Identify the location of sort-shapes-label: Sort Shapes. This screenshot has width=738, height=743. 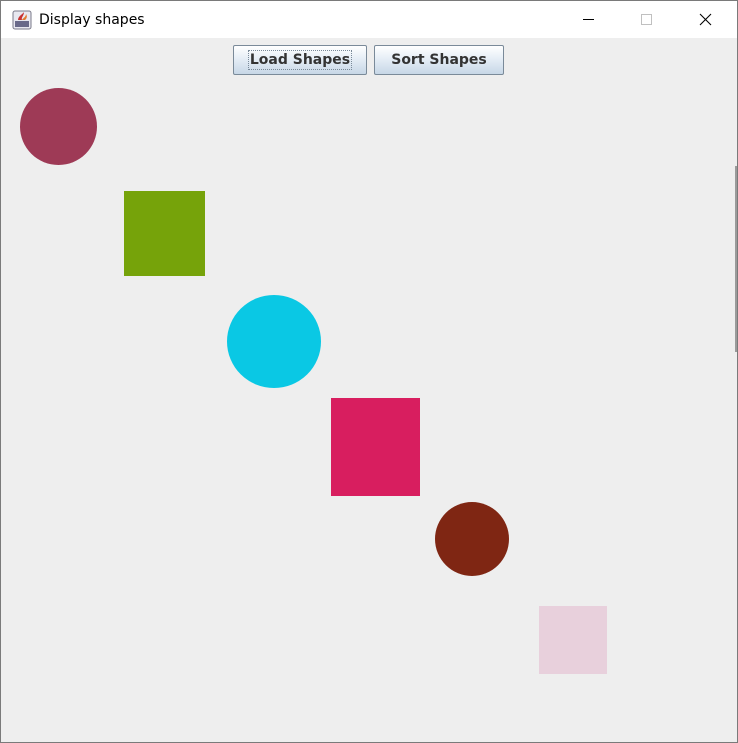
(439, 60).